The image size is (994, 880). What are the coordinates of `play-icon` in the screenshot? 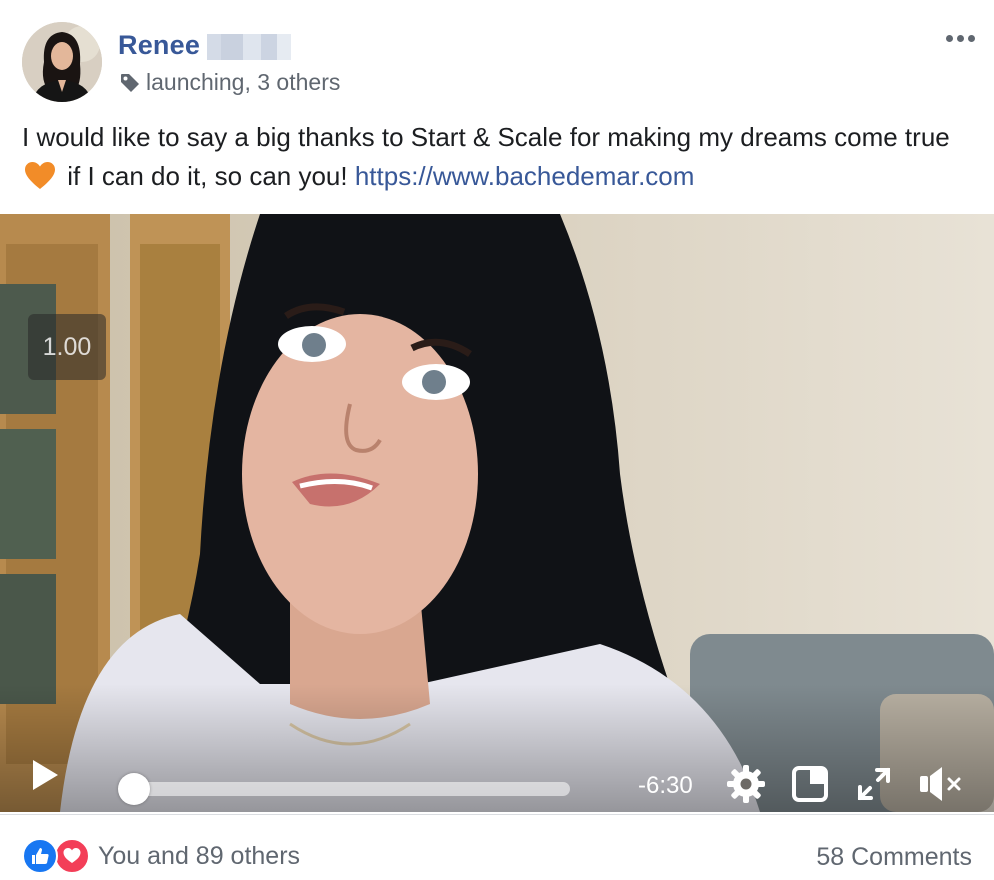 It's located at (45, 775).